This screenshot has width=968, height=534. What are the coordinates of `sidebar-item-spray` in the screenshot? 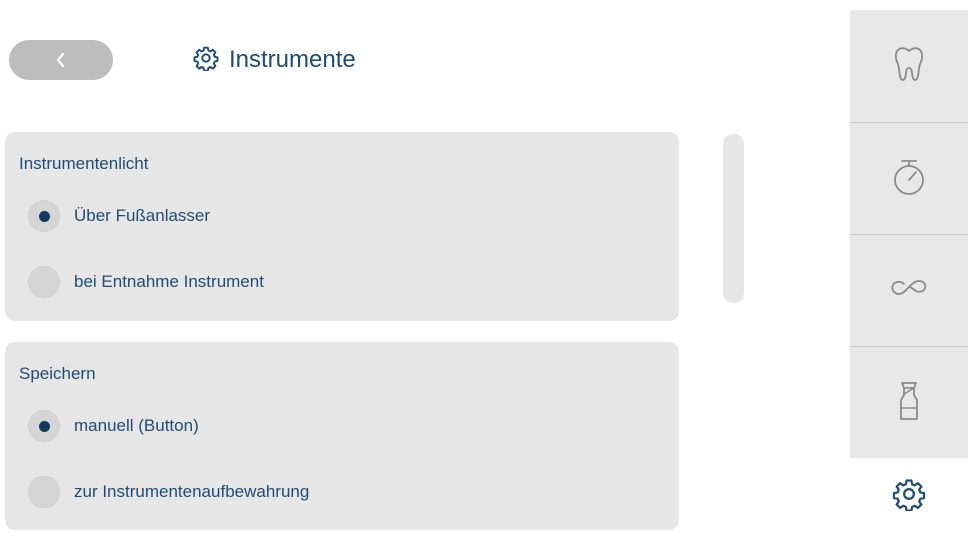 It's located at (909, 402).